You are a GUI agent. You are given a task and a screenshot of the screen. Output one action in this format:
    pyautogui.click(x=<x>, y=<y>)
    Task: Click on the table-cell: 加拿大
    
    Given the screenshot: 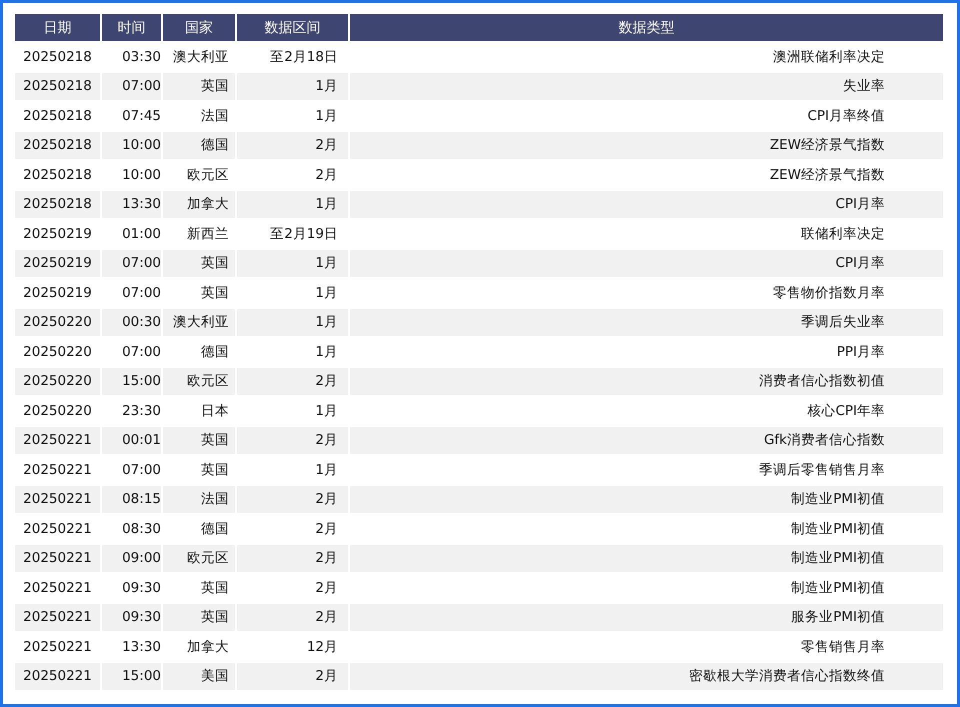 What is the action you would take?
    pyautogui.click(x=199, y=204)
    